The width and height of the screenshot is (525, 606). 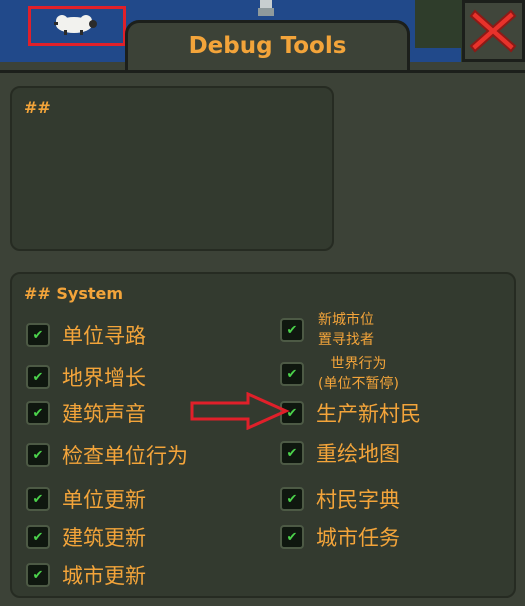 I want to click on option-city-update: ✔ 城市更新, so click(x=86, y=575).